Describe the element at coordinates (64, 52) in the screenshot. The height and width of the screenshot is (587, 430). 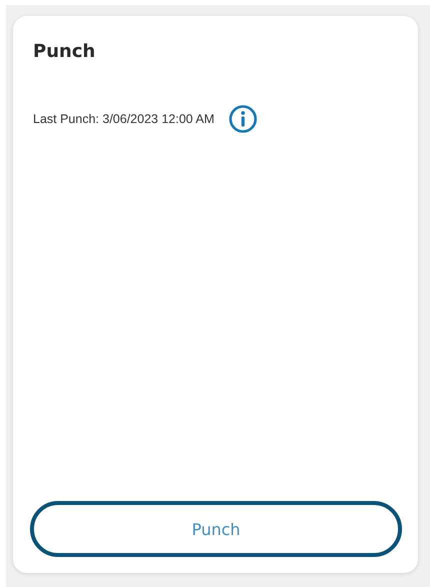
I see `card-title: Punch` at that location.